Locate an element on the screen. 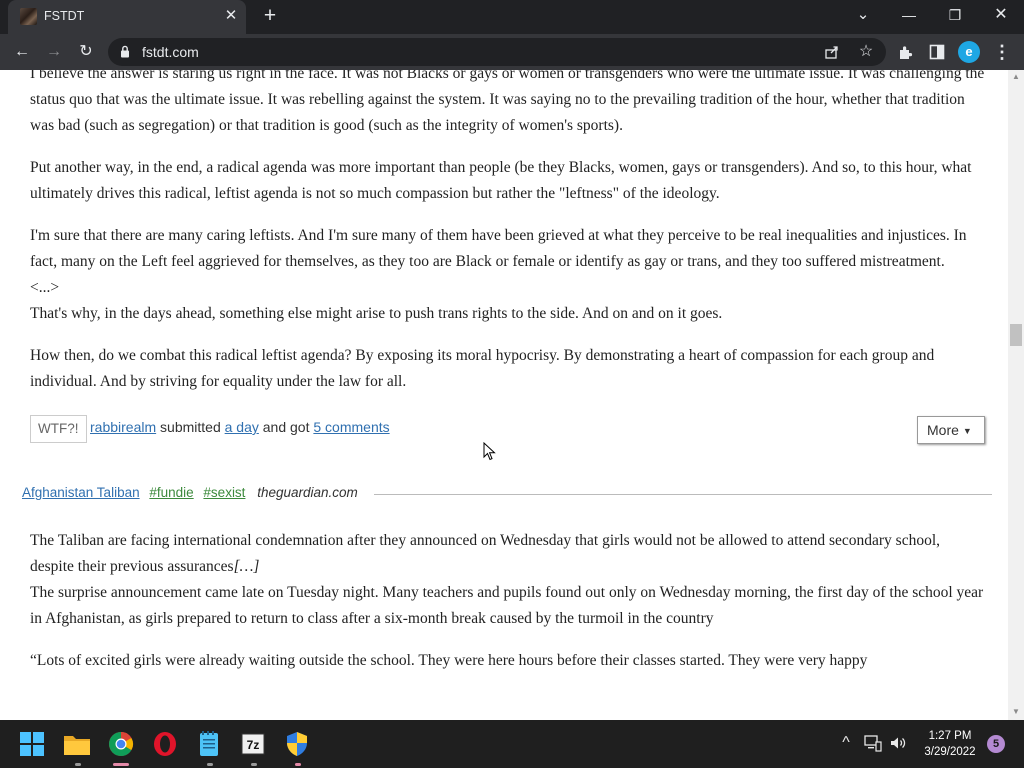 This screenshot has height=768, width=1024. opera-button is located at coordinates (165, 744).